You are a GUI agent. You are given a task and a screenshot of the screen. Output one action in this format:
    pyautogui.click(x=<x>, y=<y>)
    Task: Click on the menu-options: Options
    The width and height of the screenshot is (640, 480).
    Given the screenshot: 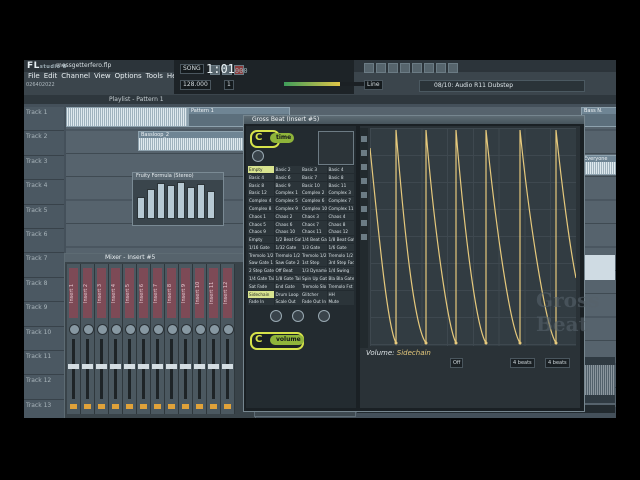 What is the action you would take?
    pyautogui.click(x=128, y=76)
    